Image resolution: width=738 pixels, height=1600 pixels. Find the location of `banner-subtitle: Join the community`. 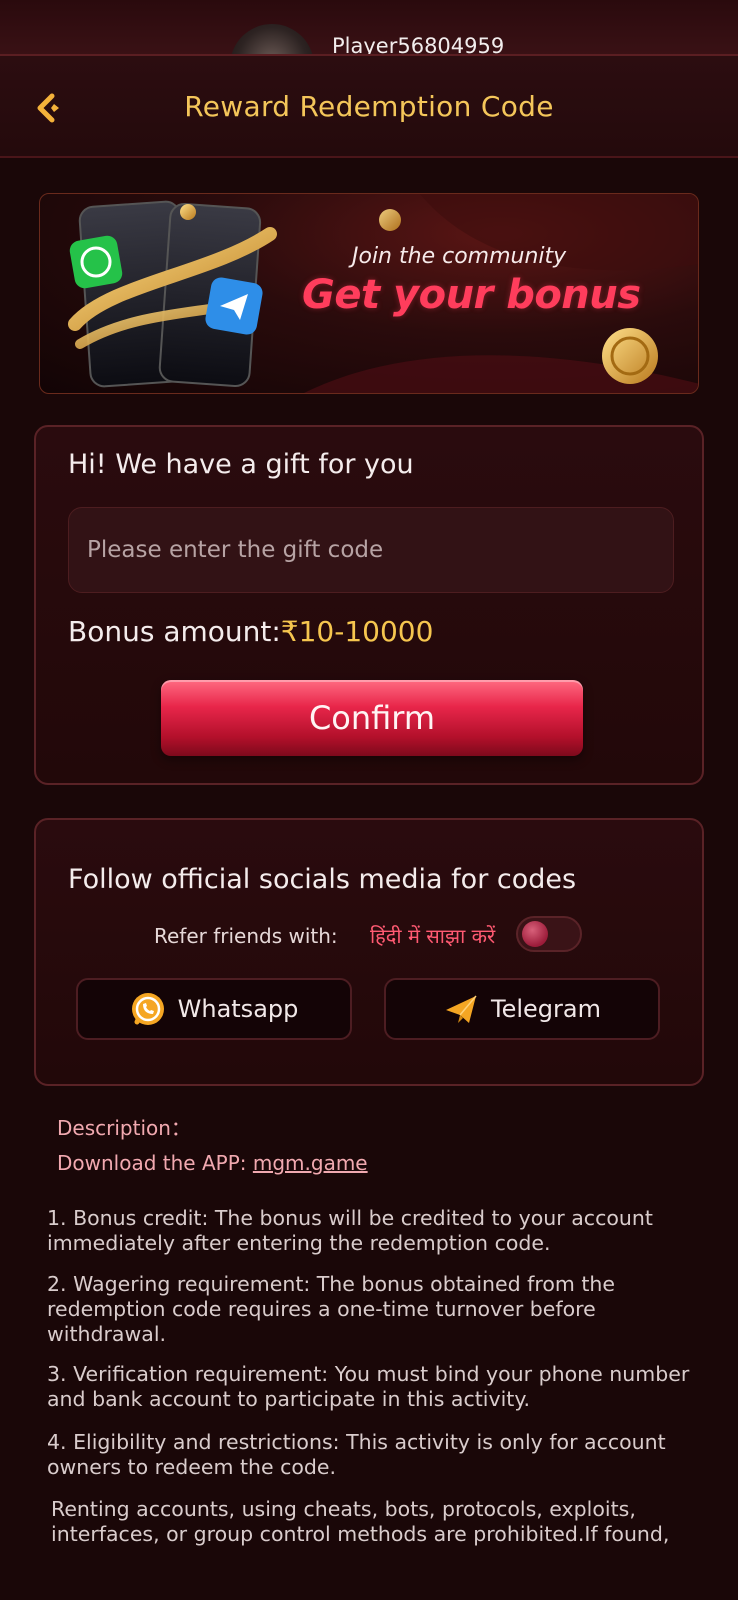

banner-subtitle: Join the community is located at coordinates (459, 256).